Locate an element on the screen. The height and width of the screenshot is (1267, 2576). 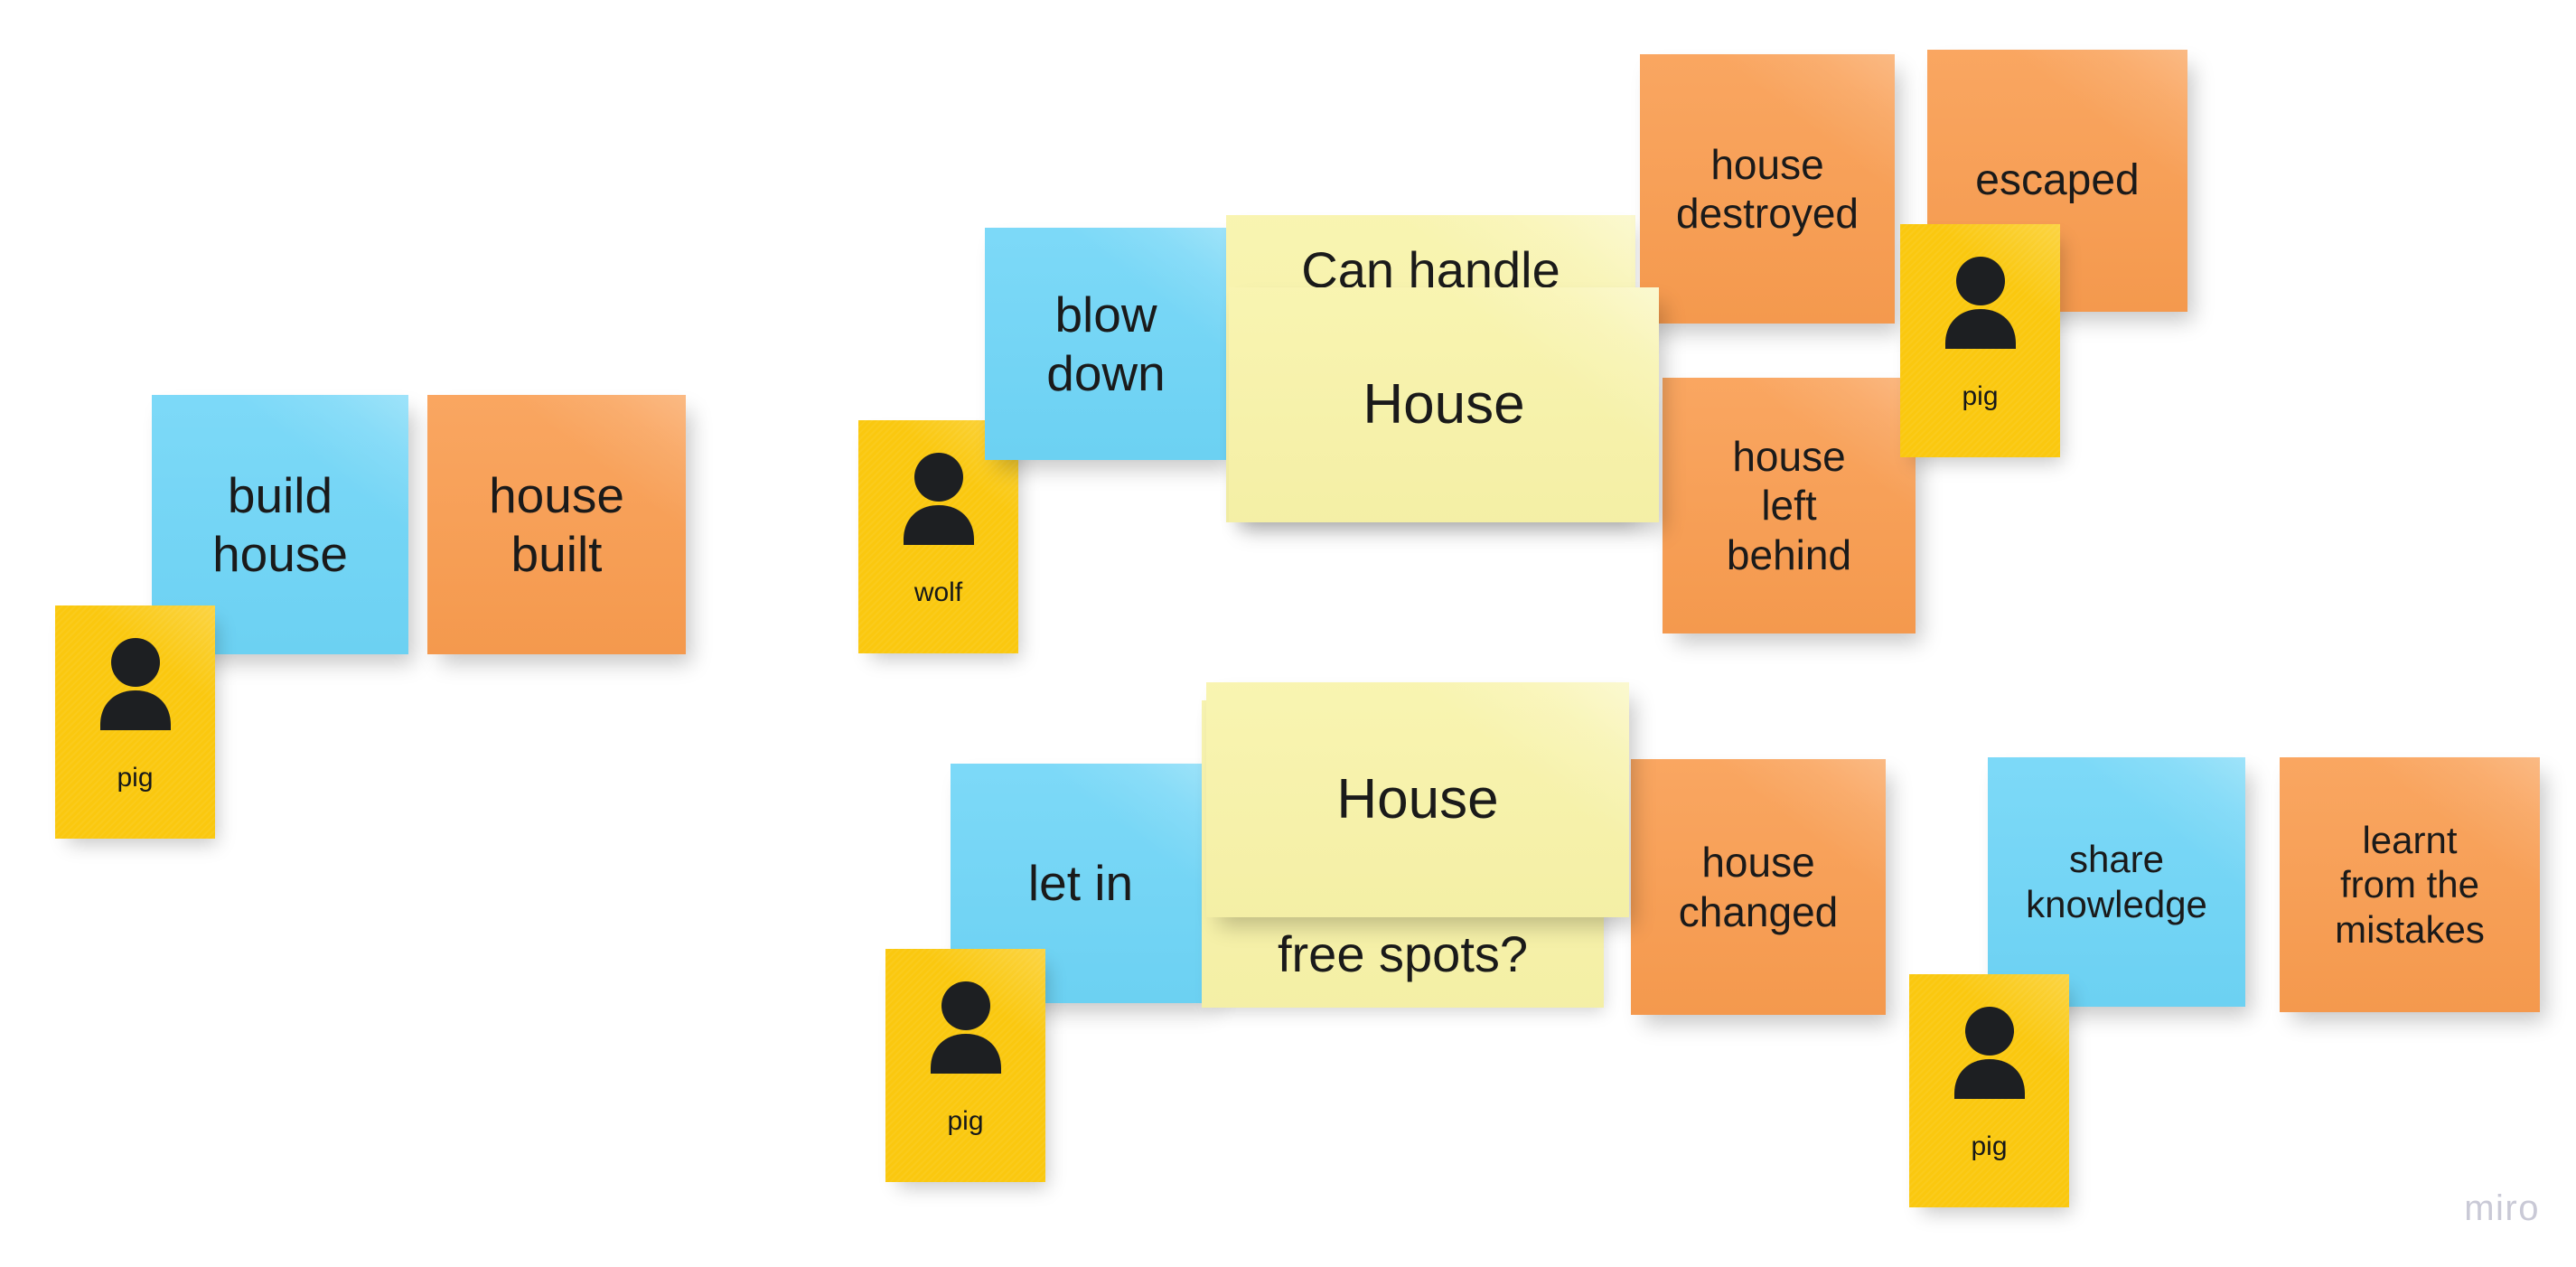
sticky-note-text: learnt from the mistakes is located at coordinates (2410, 884).